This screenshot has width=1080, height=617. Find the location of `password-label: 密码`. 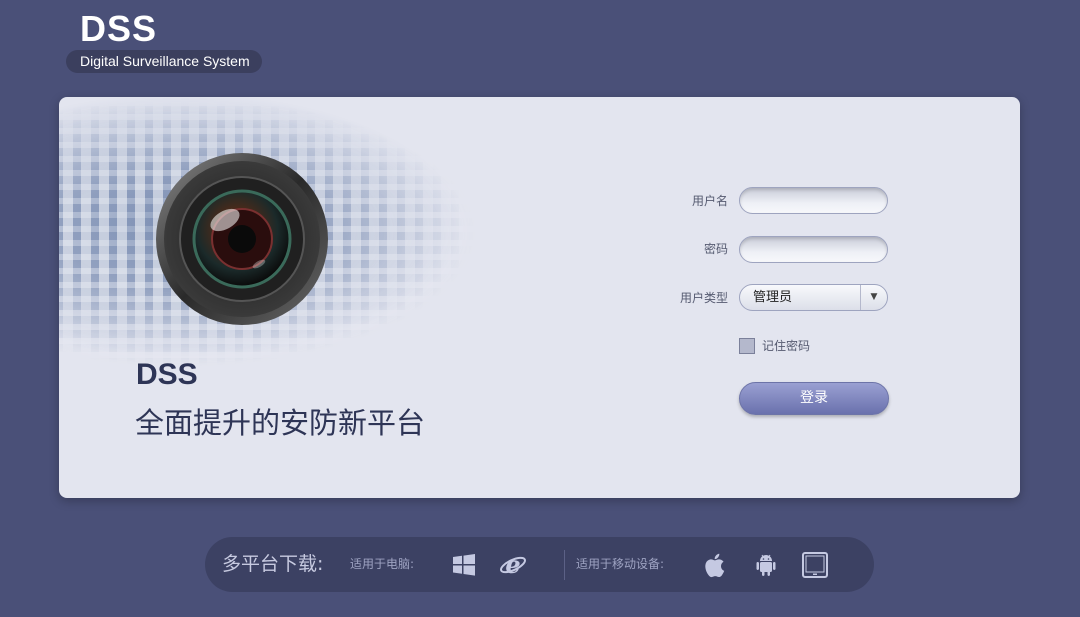

password-label: 密码 is located at coordinates (715, 249).